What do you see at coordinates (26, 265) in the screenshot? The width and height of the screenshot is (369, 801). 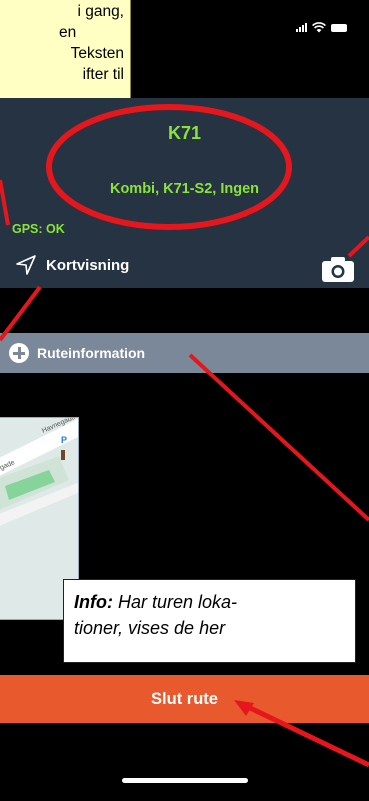 I see `navigation-arrow-icon` at bounding box center [26, 265].